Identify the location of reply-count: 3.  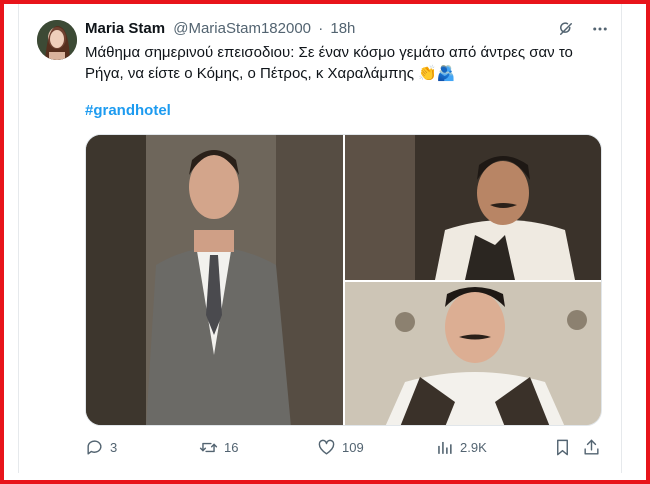
(114, 447).